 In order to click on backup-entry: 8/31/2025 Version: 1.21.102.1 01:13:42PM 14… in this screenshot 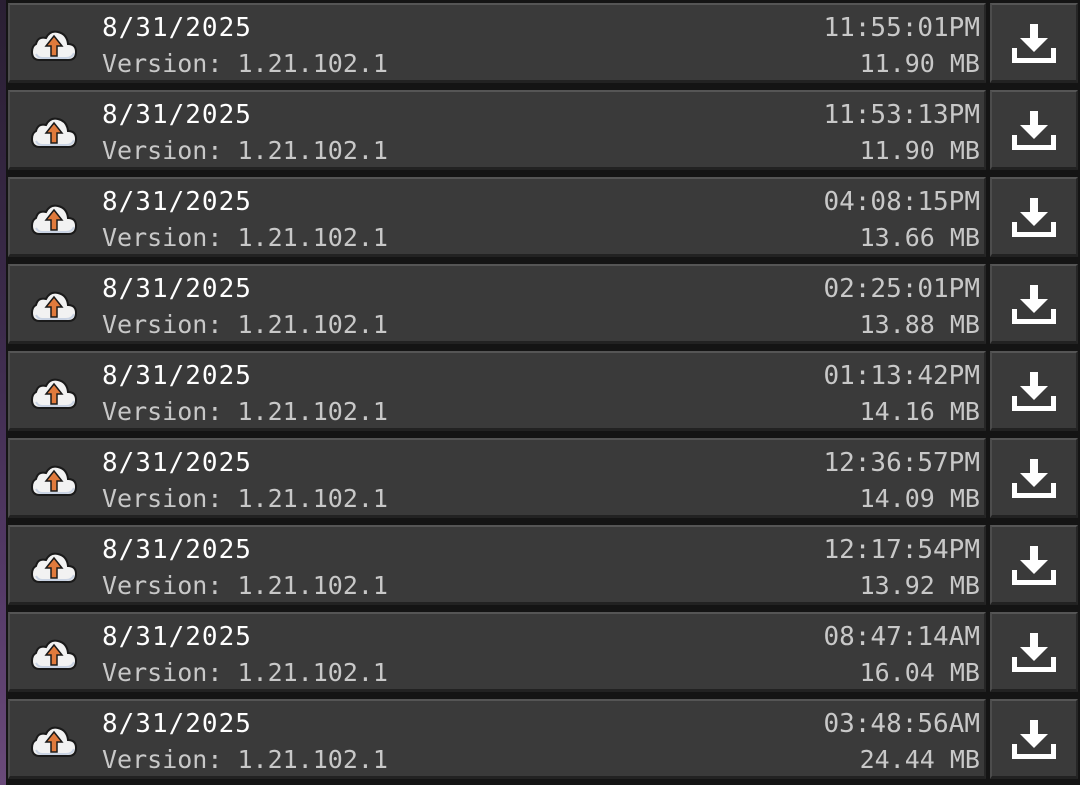, I will do `click(497, 391)`.